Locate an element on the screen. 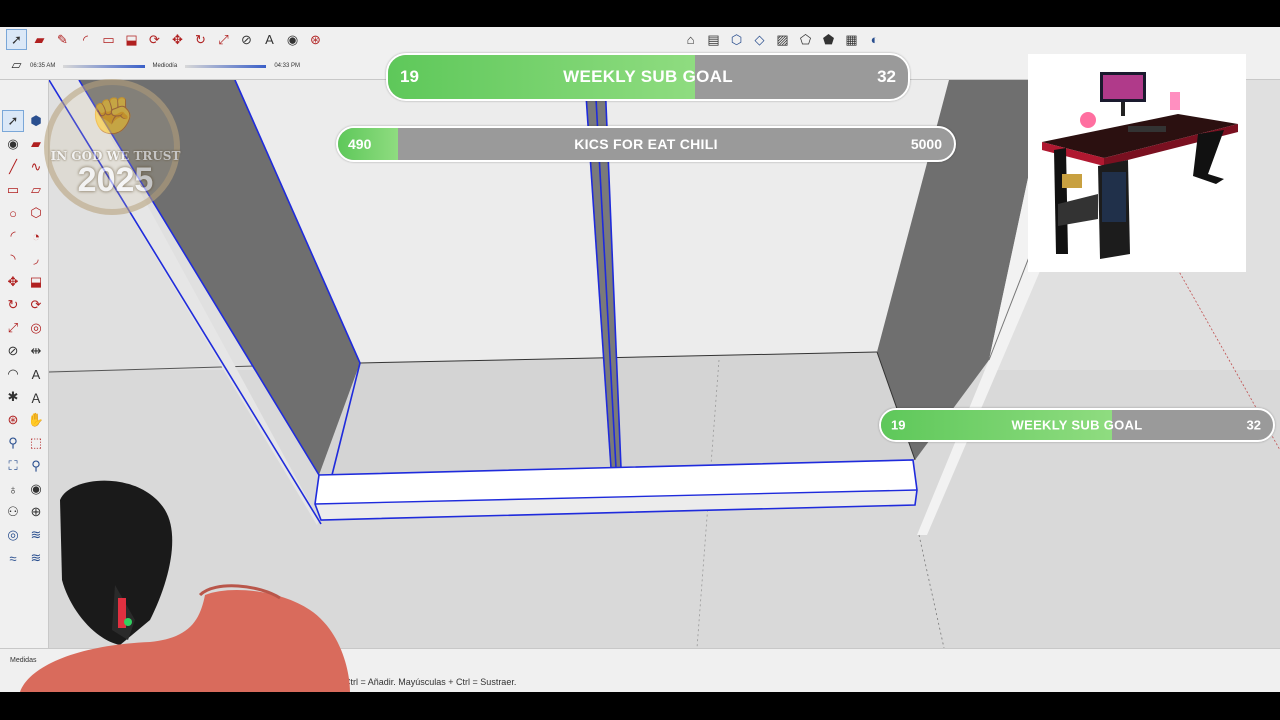  shadow-time-end: 04:33 PM is located at coordinates (287, 66).